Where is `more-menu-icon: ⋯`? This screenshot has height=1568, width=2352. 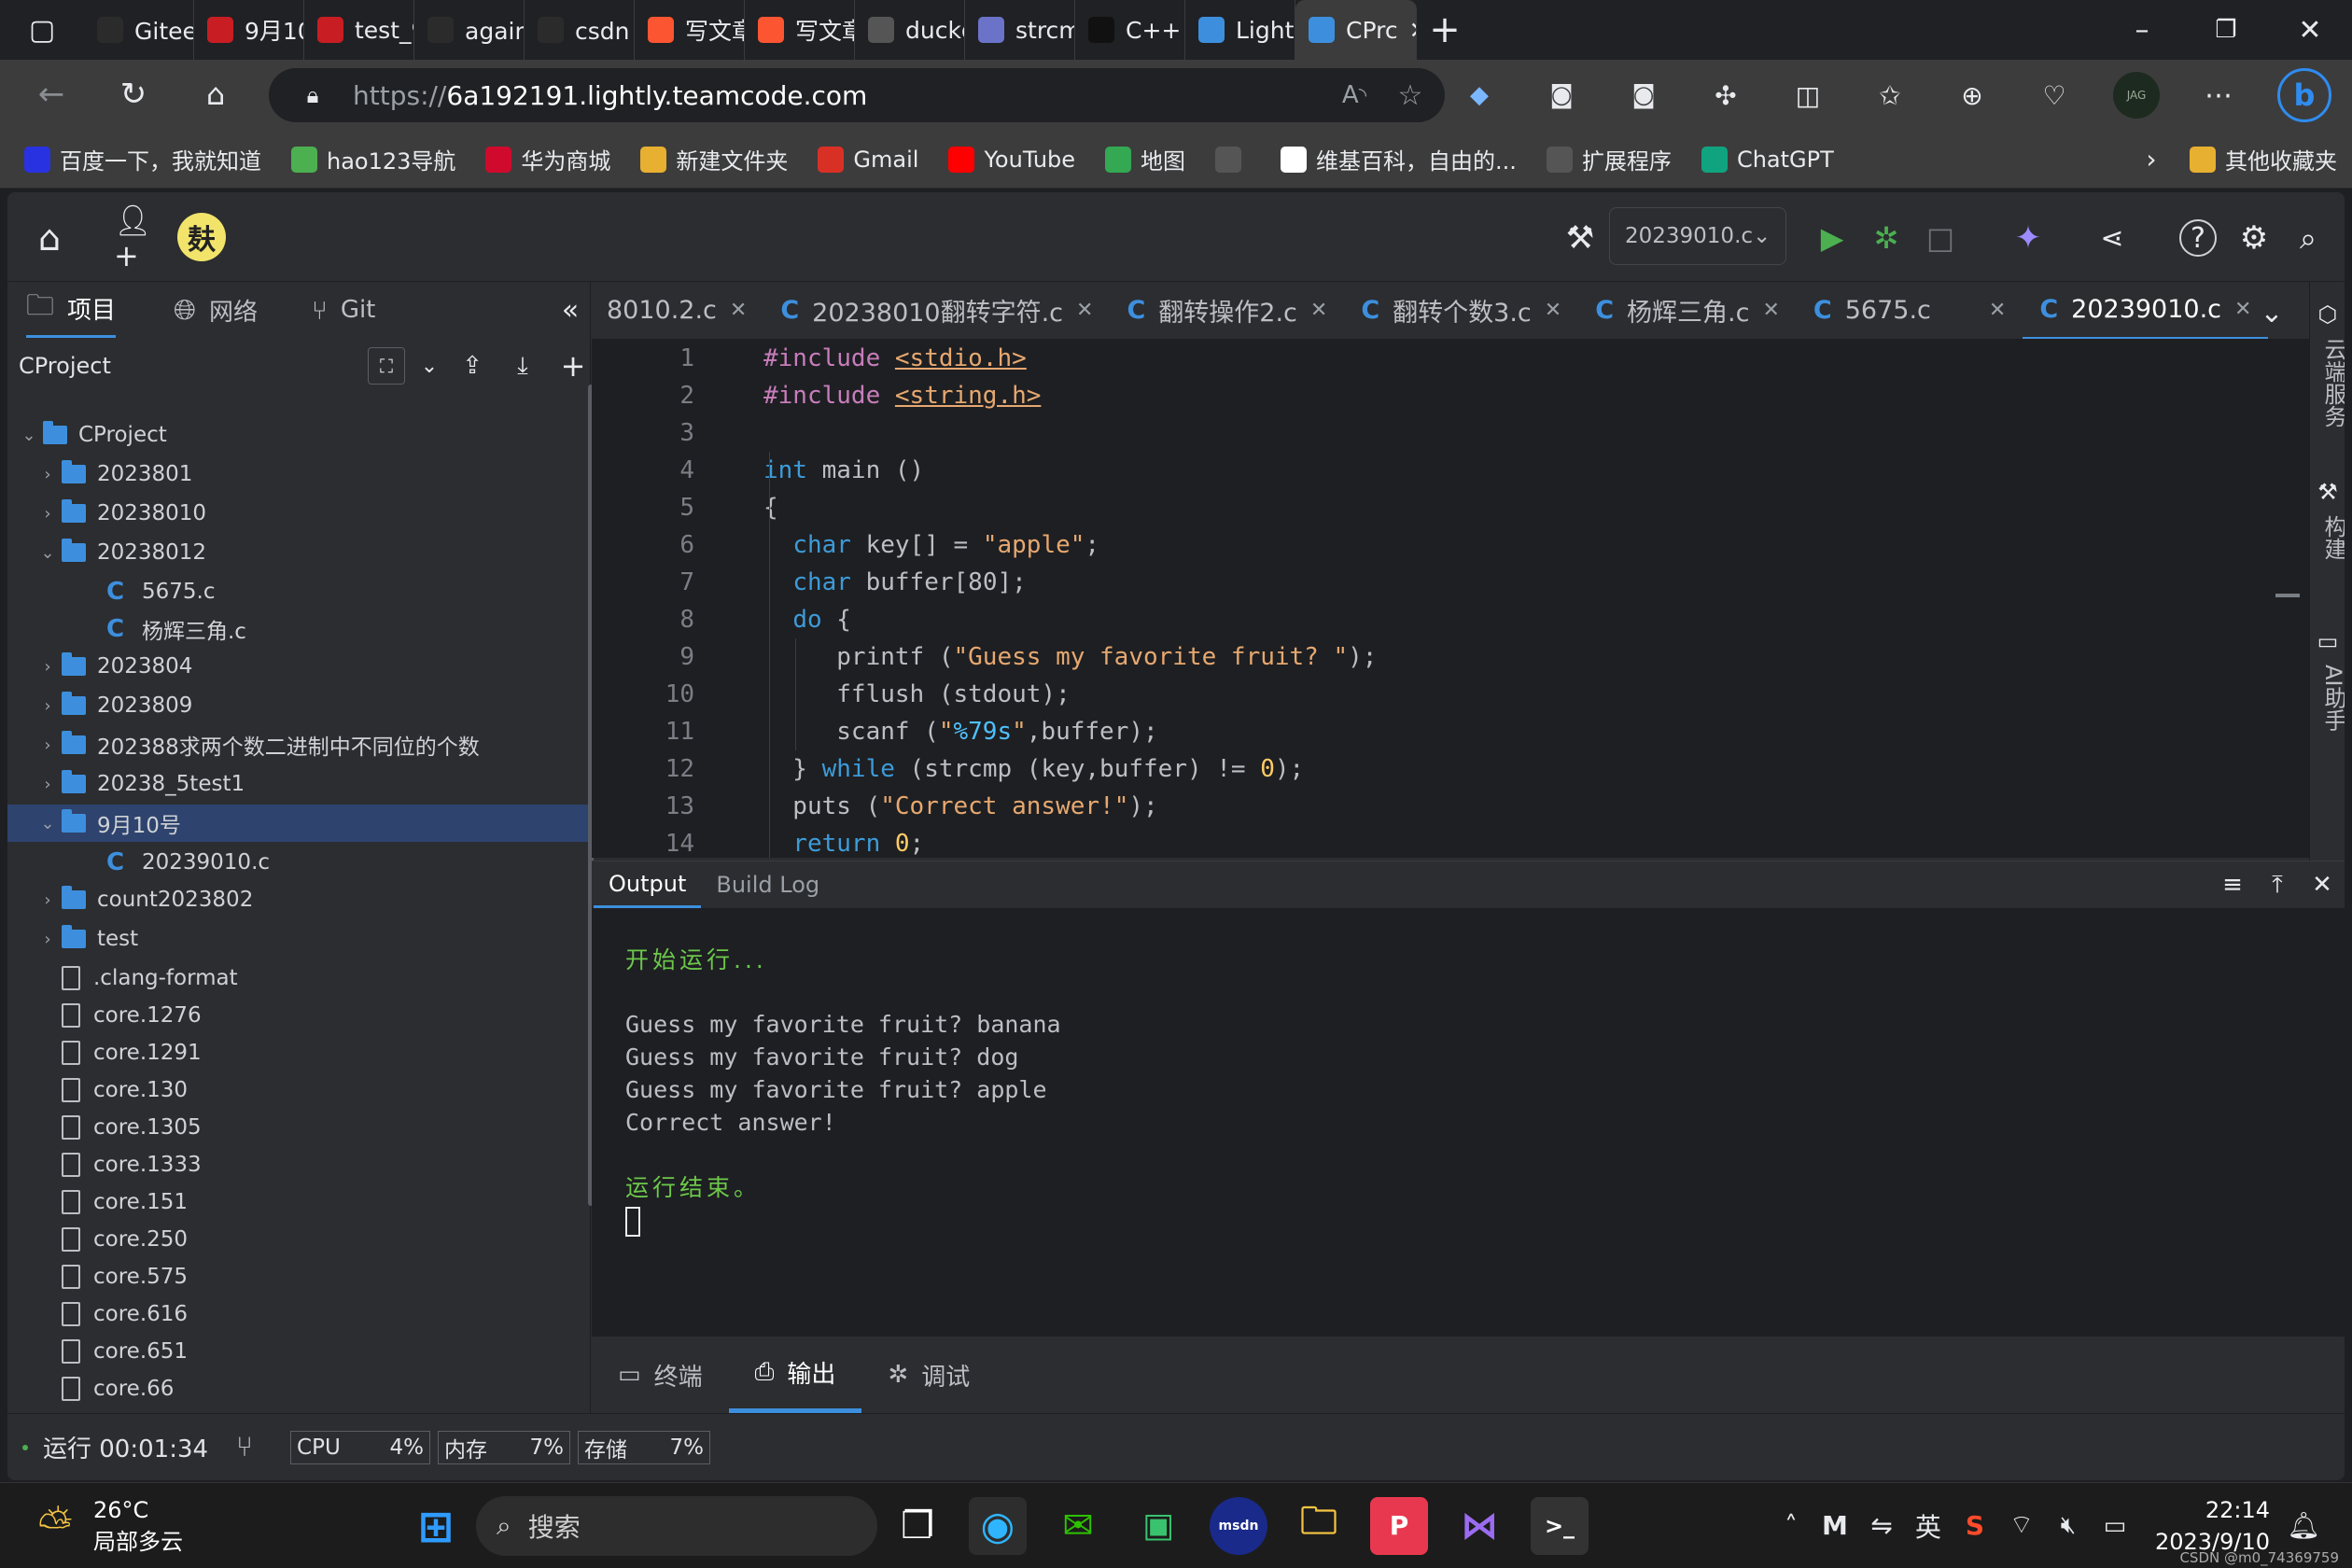
more-menu-icon: ⋯ is located at coordinates (2218, 95).